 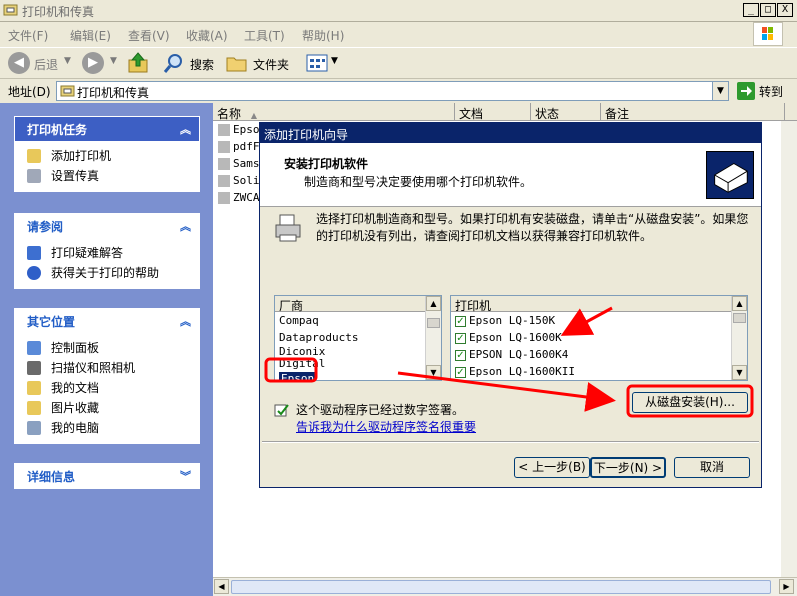 I want to click on why-signing-important-link: 告诉我为什么驱动程序签名很重要, so click(x=386, y=426).